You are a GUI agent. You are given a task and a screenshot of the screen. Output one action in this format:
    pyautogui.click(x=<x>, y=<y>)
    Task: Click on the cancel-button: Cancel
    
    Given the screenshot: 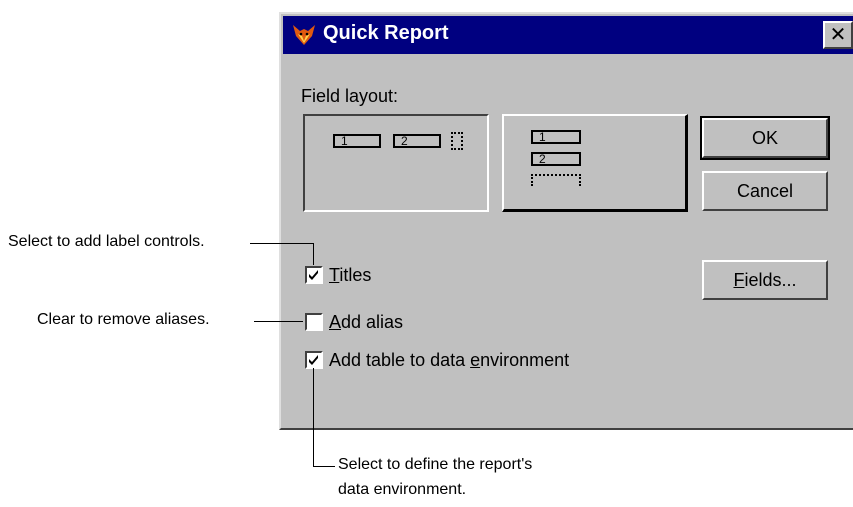 What is the action you would take?
    pyautogui.click(x=765, y=191)
    